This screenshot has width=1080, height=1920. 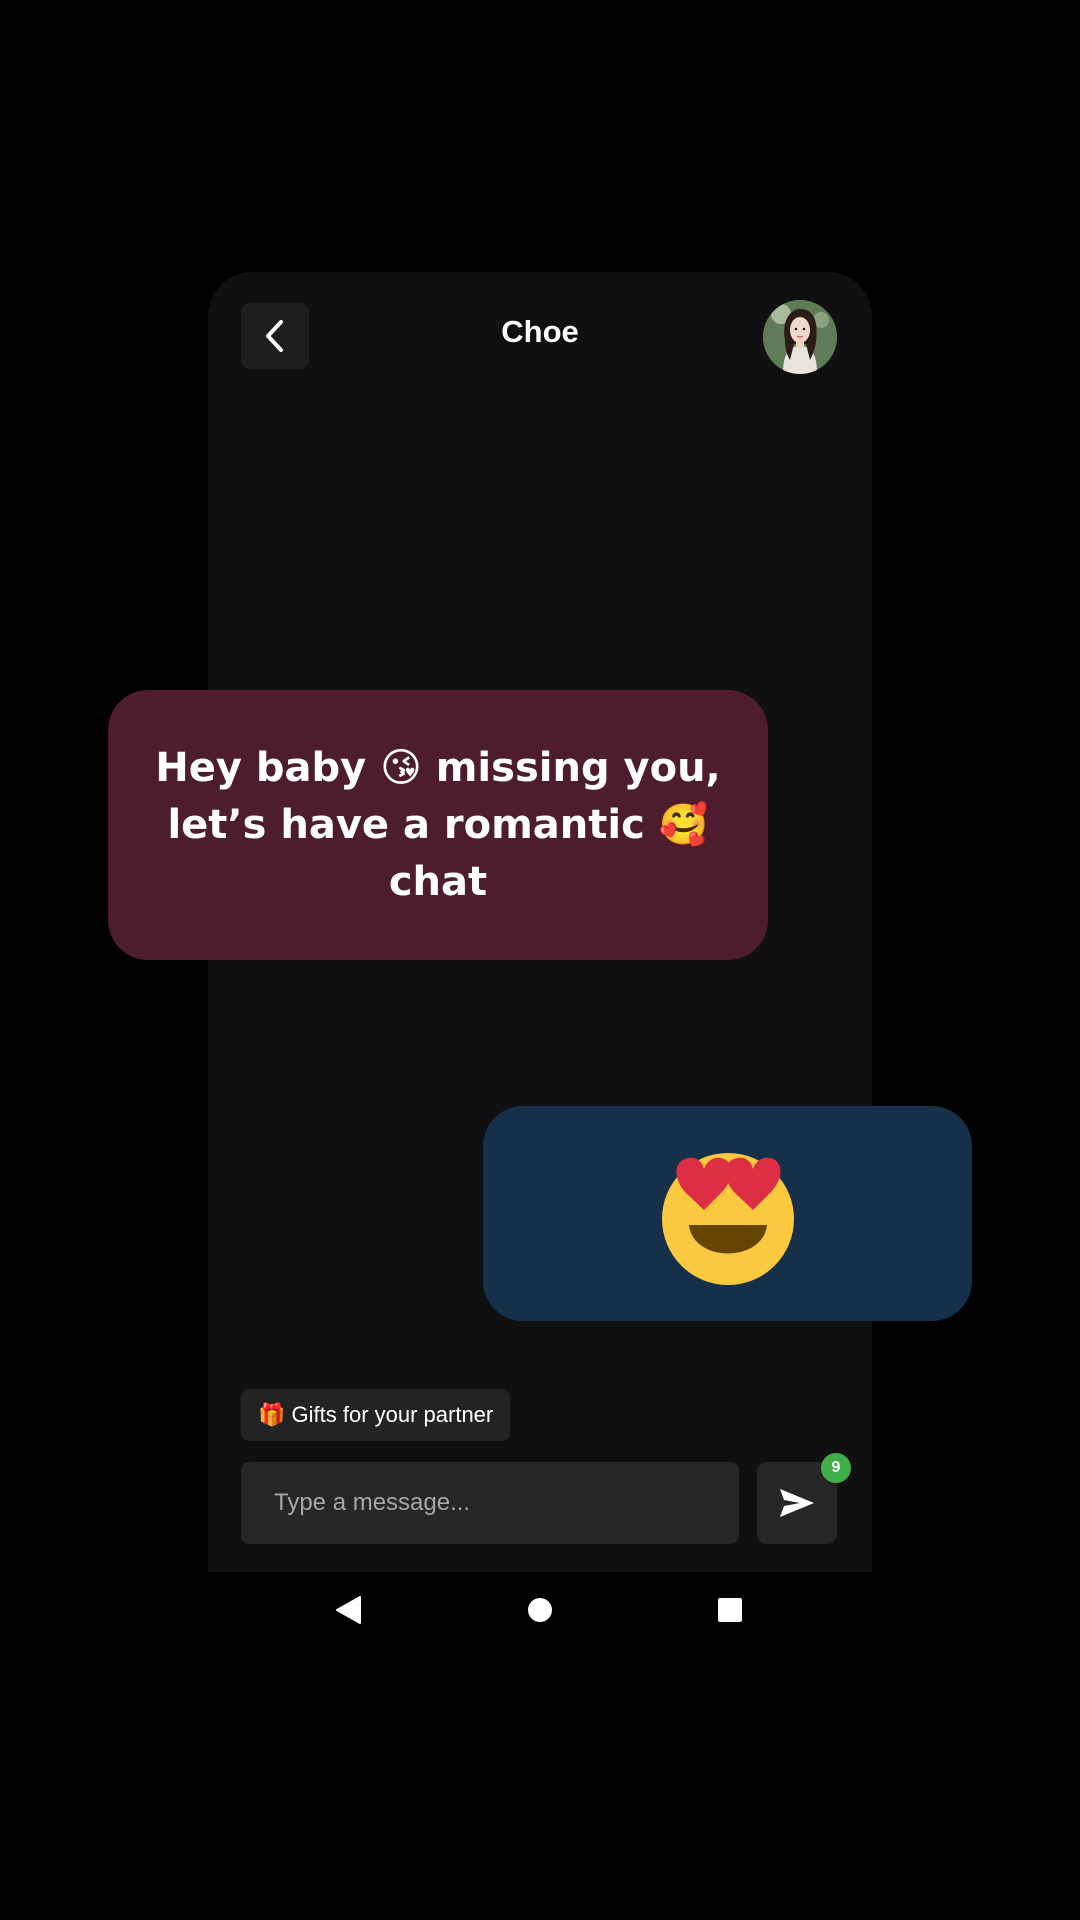 I want to click on avatar, so click(x=800, y=337).